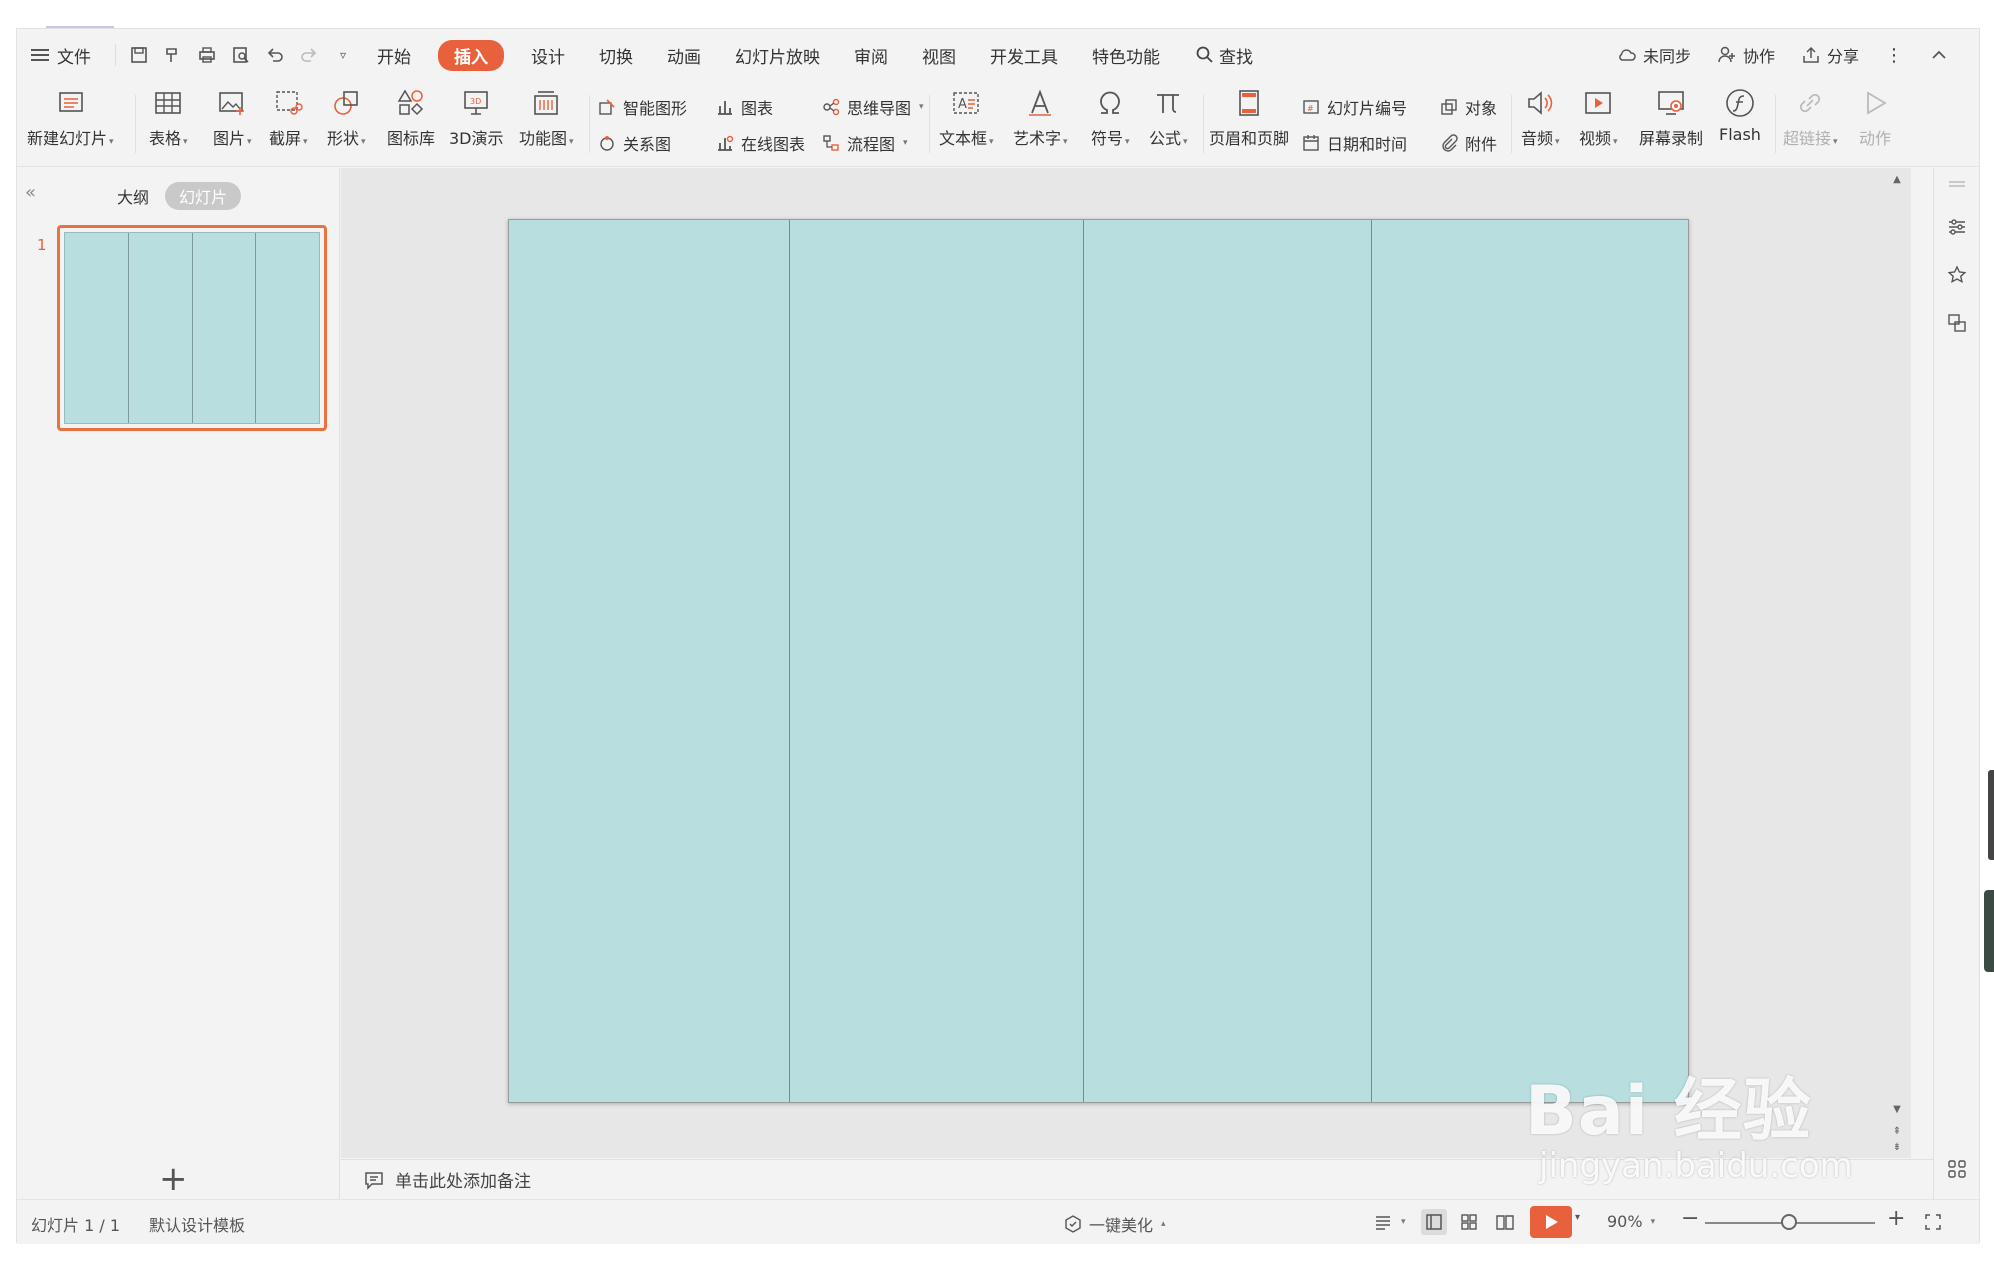 The image size is (1994, 1269). I want to click on slide-number-button: # 幻灯片编号, so click(1354, 107).